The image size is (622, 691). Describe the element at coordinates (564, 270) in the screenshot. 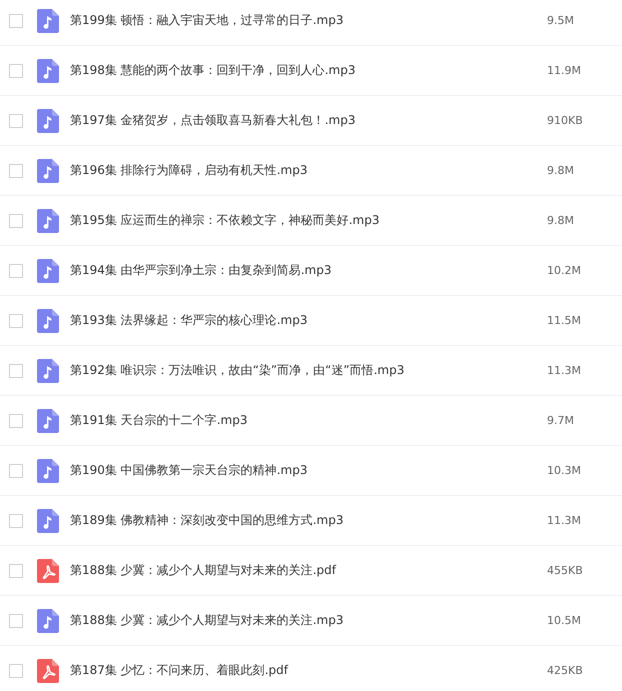

I see `file-size: 10.2M` at that location.